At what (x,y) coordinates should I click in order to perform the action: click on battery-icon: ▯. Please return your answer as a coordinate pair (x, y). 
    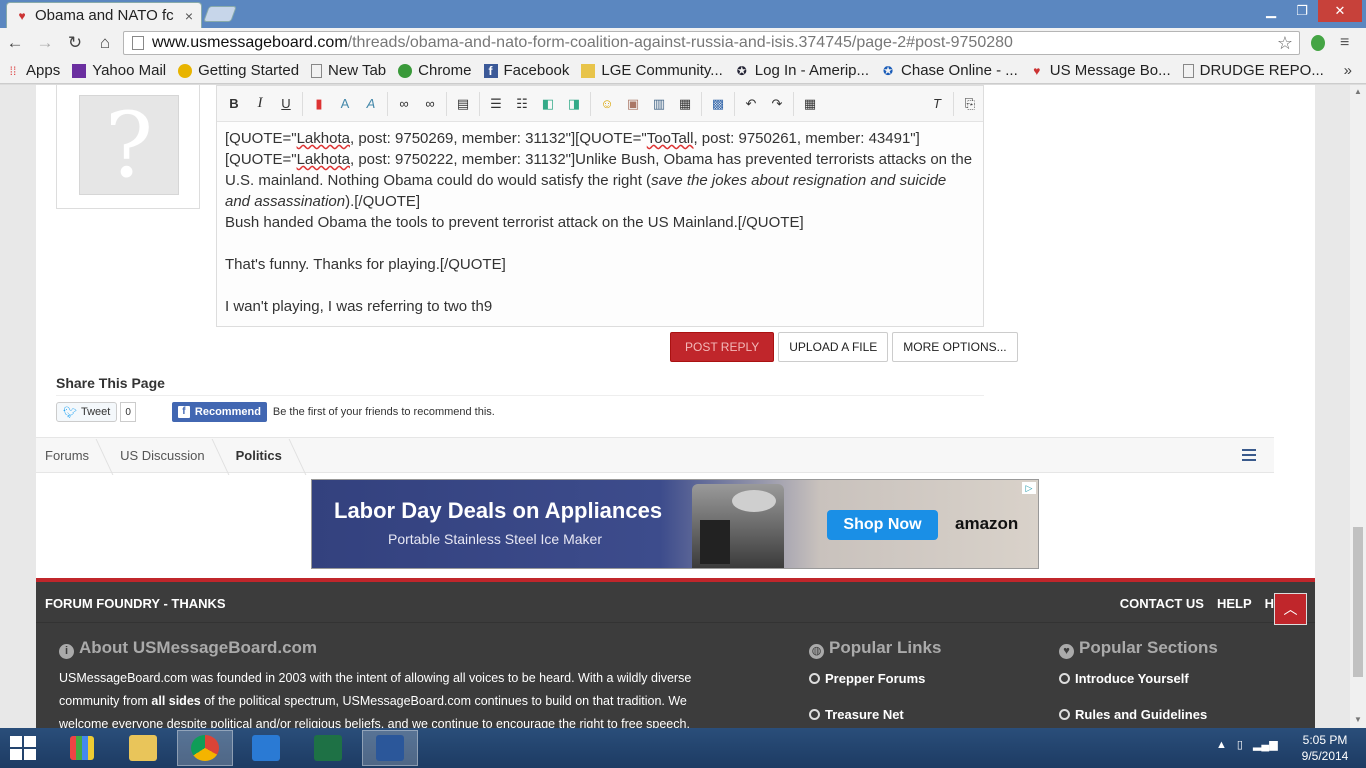
    Looking at the image, I should click on (1240, 744).